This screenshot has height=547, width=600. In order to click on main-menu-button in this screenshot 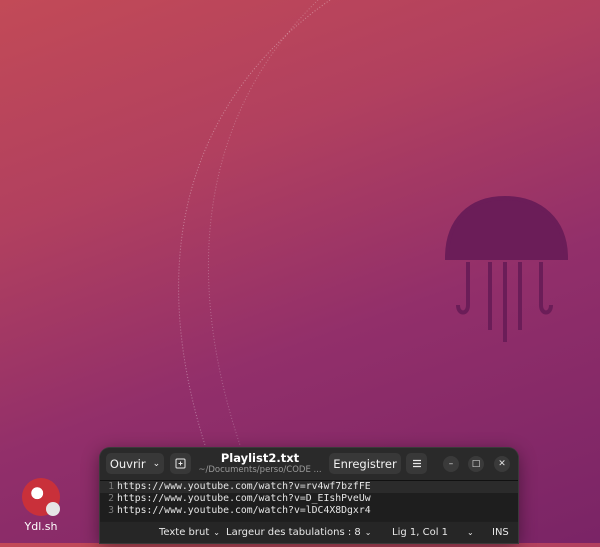, I will do `click(416, 463)`.